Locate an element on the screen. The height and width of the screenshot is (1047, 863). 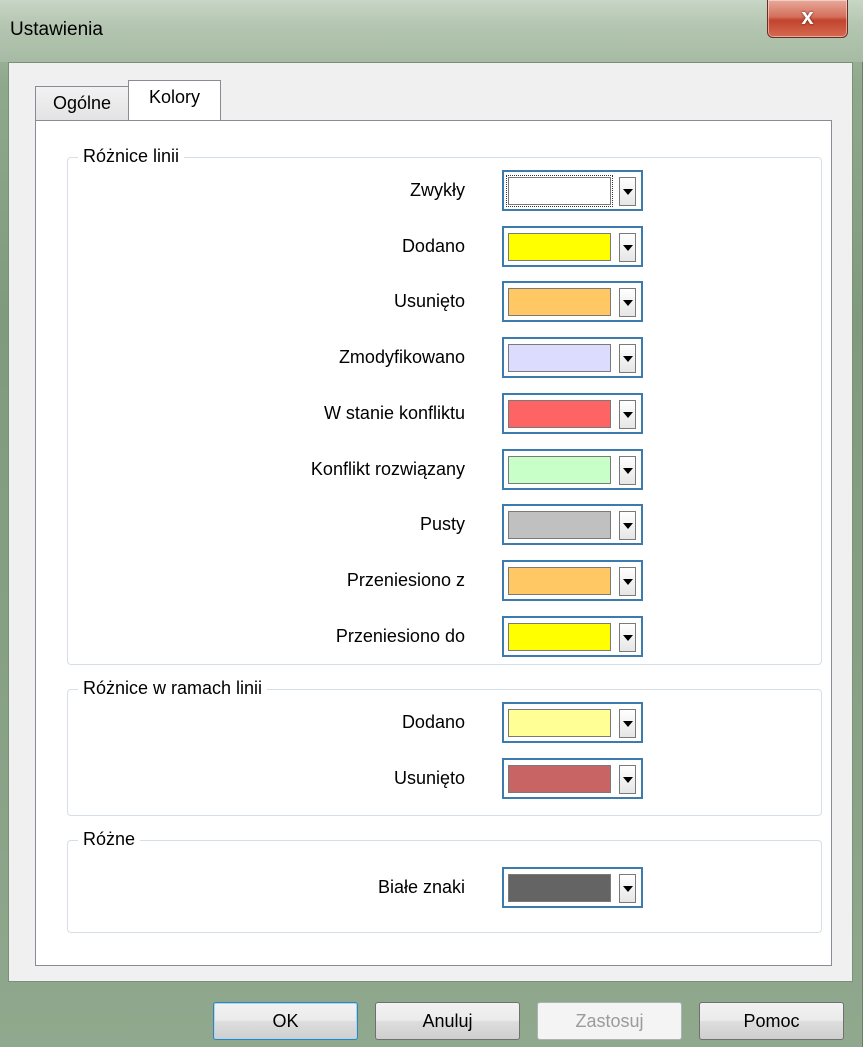
group-title: Różne is located at coordinates (109, 839).